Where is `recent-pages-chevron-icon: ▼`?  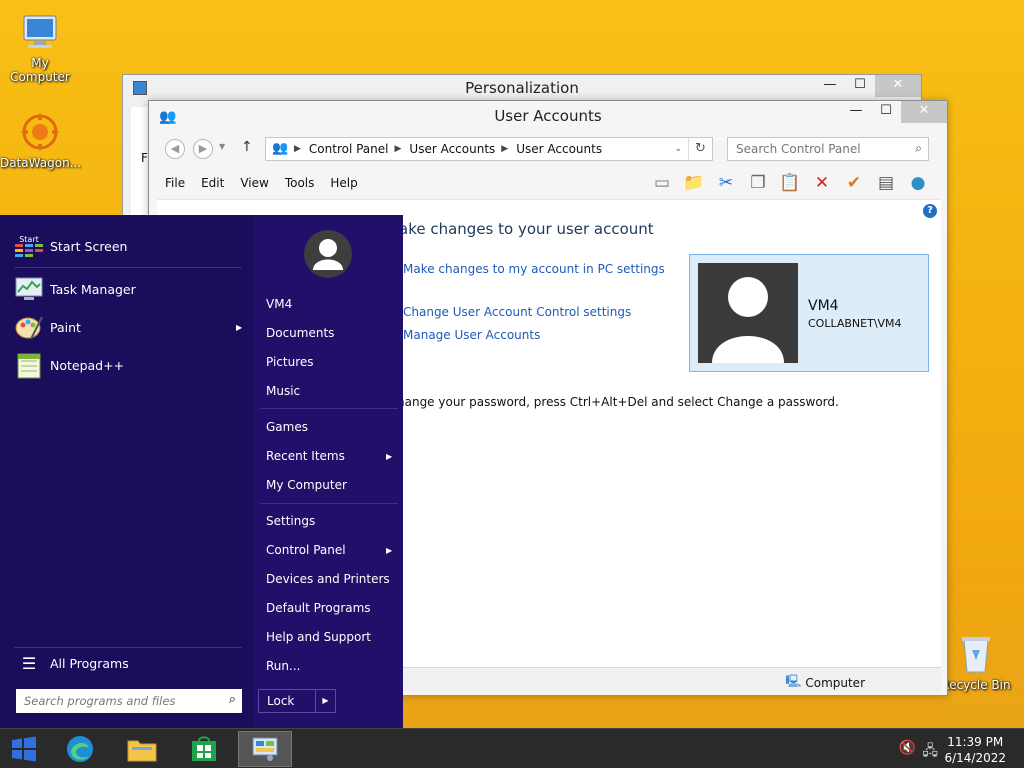
recent-pages-chevron-icon: ▼ is located at coordinates (222, 146).